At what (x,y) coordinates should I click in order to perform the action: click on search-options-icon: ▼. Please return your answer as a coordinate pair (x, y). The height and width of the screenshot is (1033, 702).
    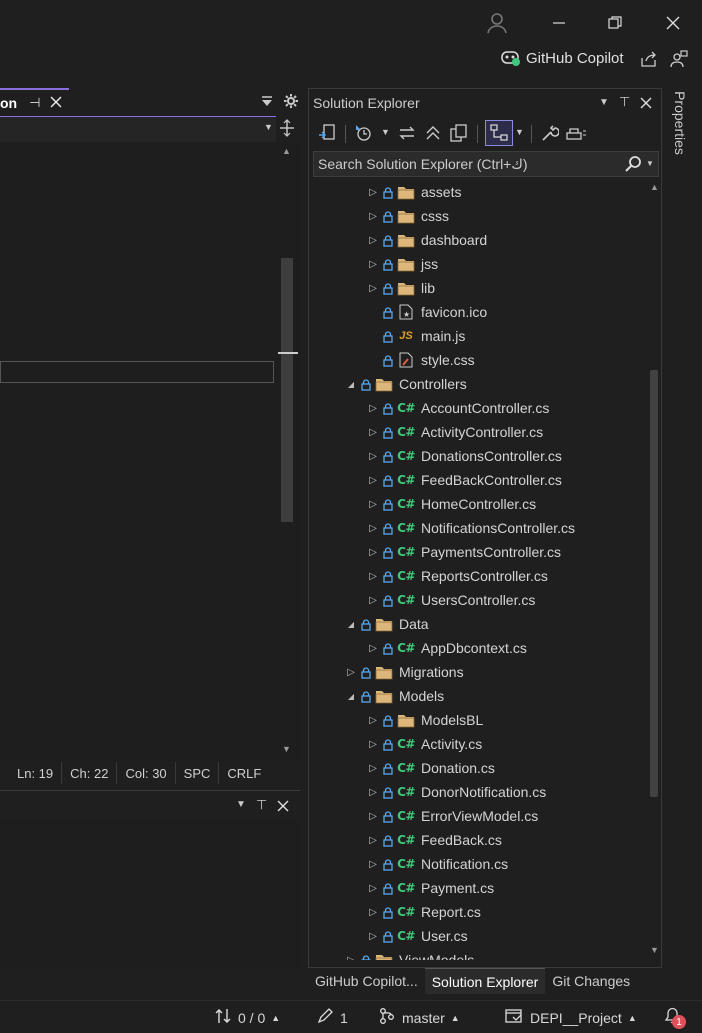
    Looking at the image, I should click on (650, 163).